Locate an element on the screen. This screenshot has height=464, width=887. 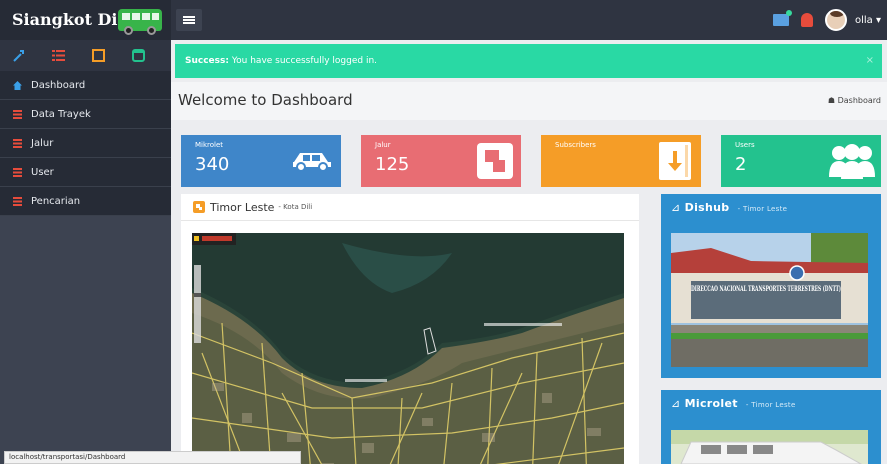
stat-label: Mikrolet is located at coordinates (209, 145).